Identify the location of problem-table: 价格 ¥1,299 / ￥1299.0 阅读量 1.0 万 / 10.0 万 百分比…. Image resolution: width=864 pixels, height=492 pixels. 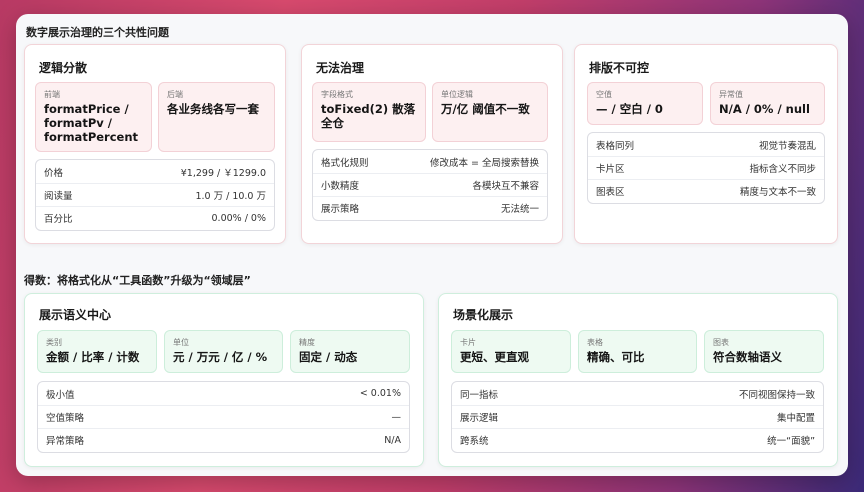
(155, 195).